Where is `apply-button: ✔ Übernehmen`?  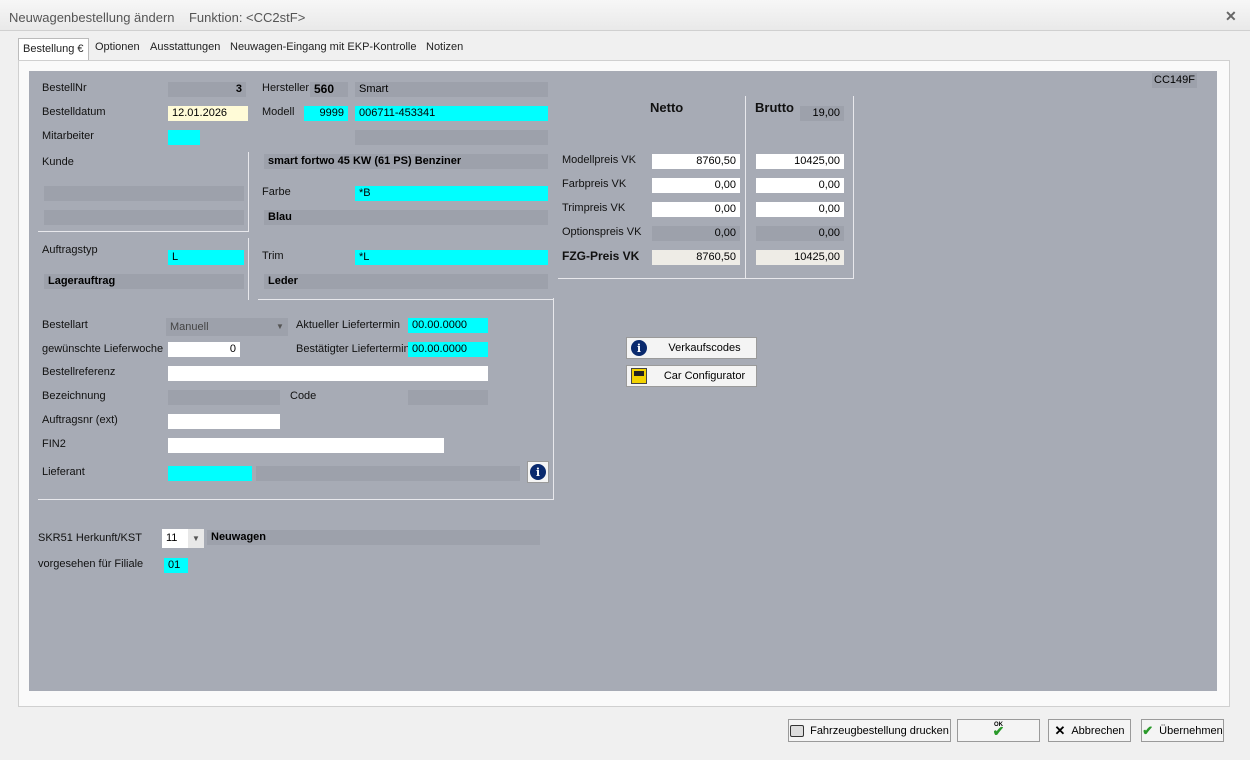
apply-button: ✔ Übernehmen is located at coordinates (1182, 730).